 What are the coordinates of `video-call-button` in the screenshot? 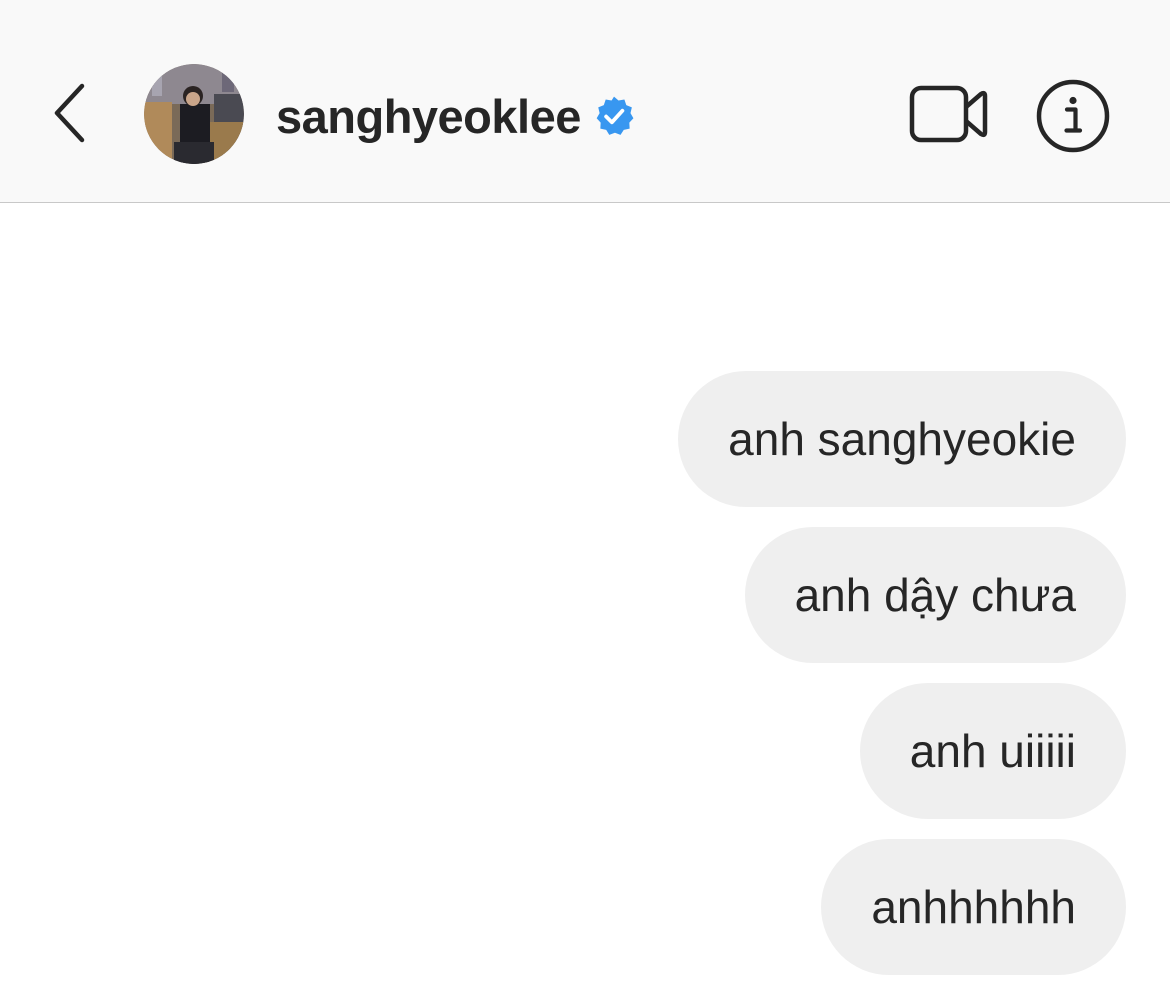 It's located at (949, 114).